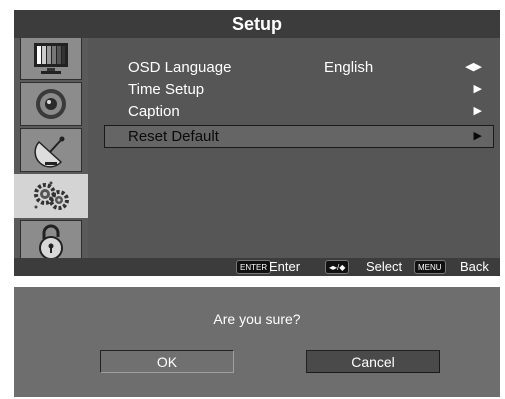 The height and width of the screenshot is (399, 505). I want to click on category-sidebar, so click(51, 147).